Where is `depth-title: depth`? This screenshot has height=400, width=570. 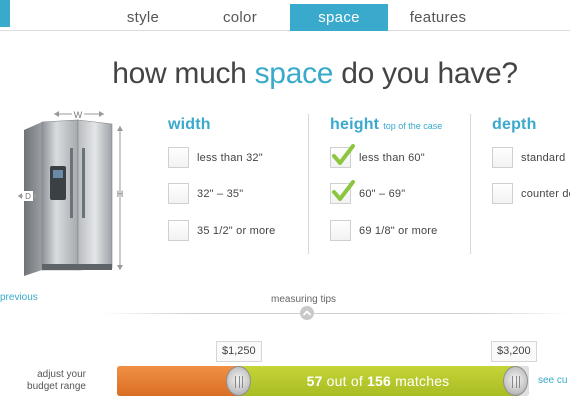 depth-title: depth is located at coordinates (514, 124).